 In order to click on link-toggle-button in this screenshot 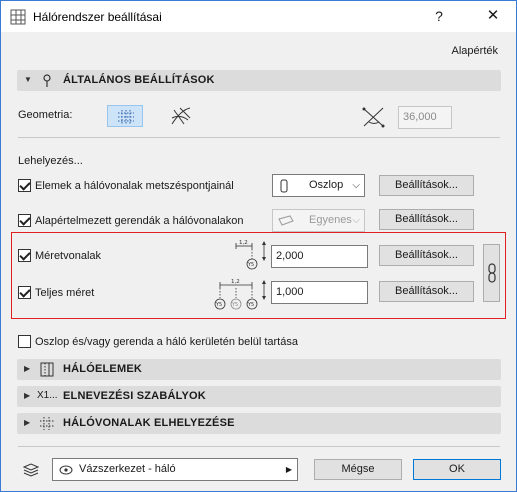, I will do `click(491, 273)`.